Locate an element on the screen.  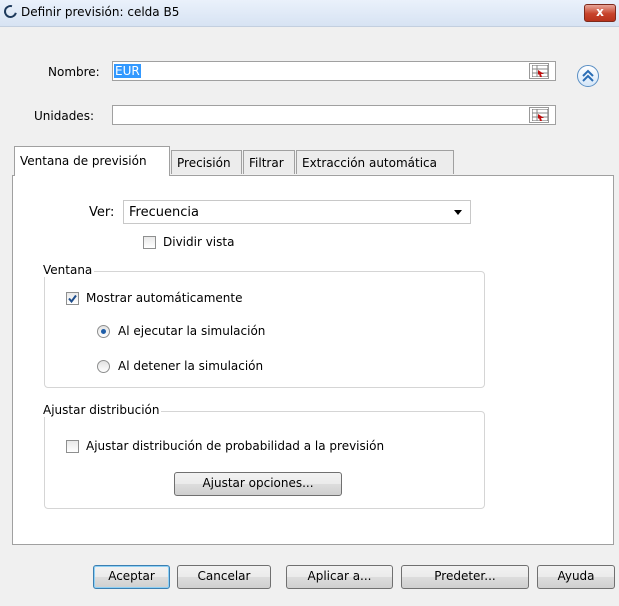
close-button: x is located at coordinates (600, 13).